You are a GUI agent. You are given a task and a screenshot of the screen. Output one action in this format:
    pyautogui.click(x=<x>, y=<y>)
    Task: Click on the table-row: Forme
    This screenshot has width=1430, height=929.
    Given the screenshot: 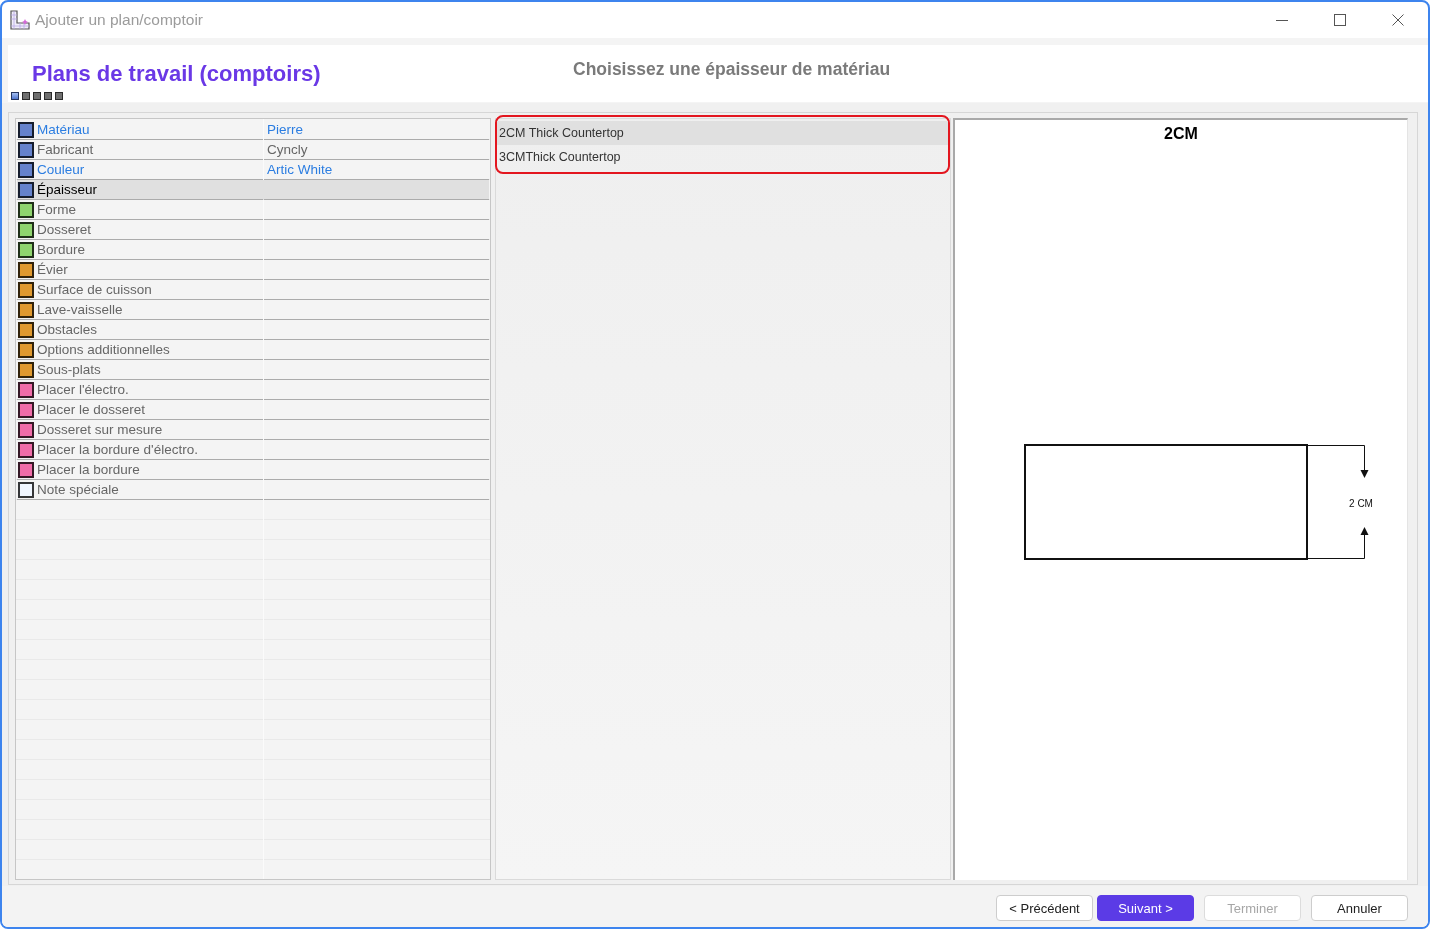 What is the action you would take?
    pyautogui.click(x=253, y=210)
    